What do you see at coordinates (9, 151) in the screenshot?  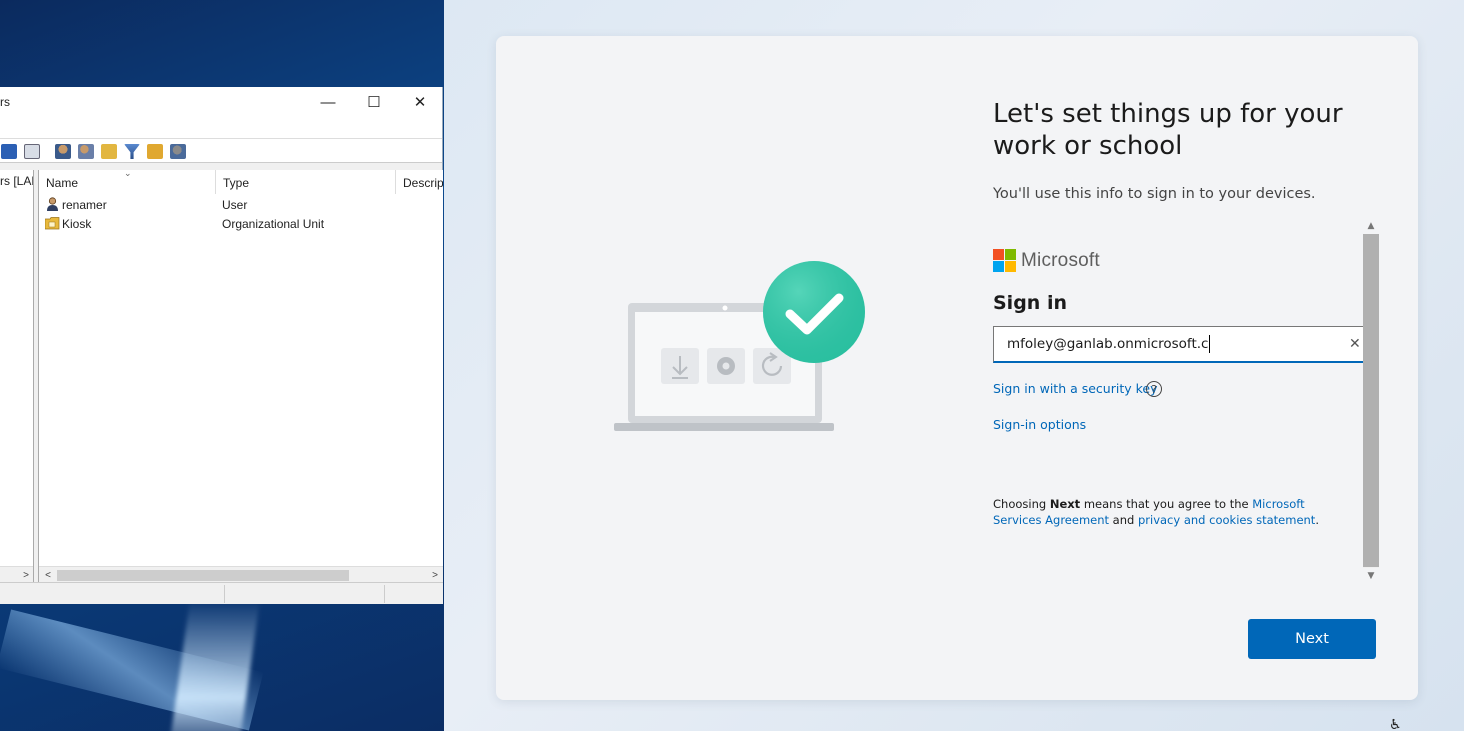 I see `help-toolbar-icon` at bounding box center [9, 151].